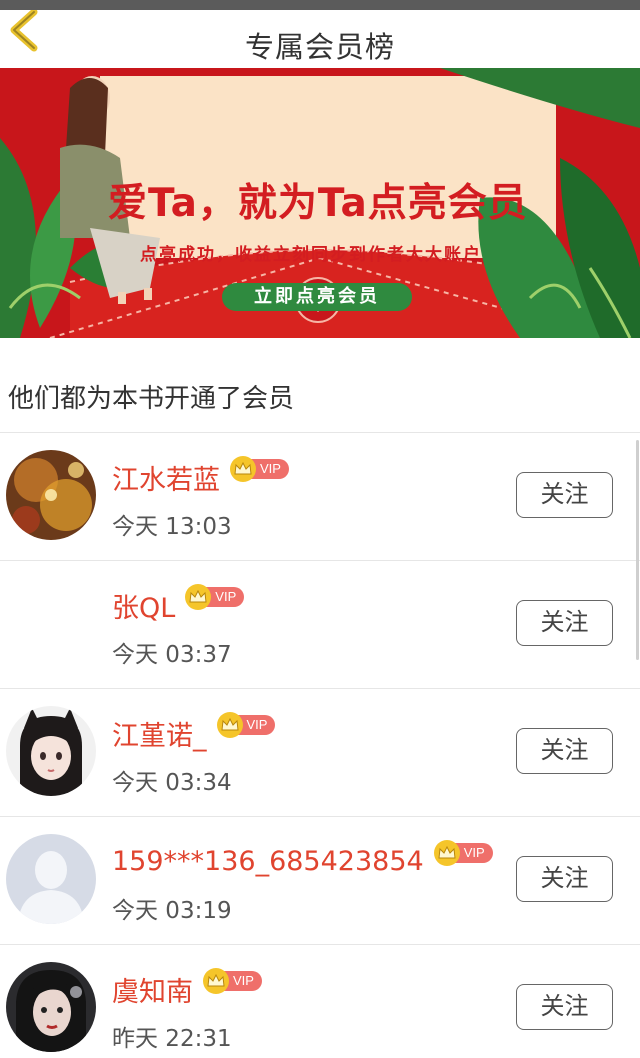 The image size is (640, 1058). What do you see at coordinates (320, 881) in the screenshot?
I see `list-item: 159***136_685423854 VIP 今天 03:19 关注` at bounding box center [320, 881].